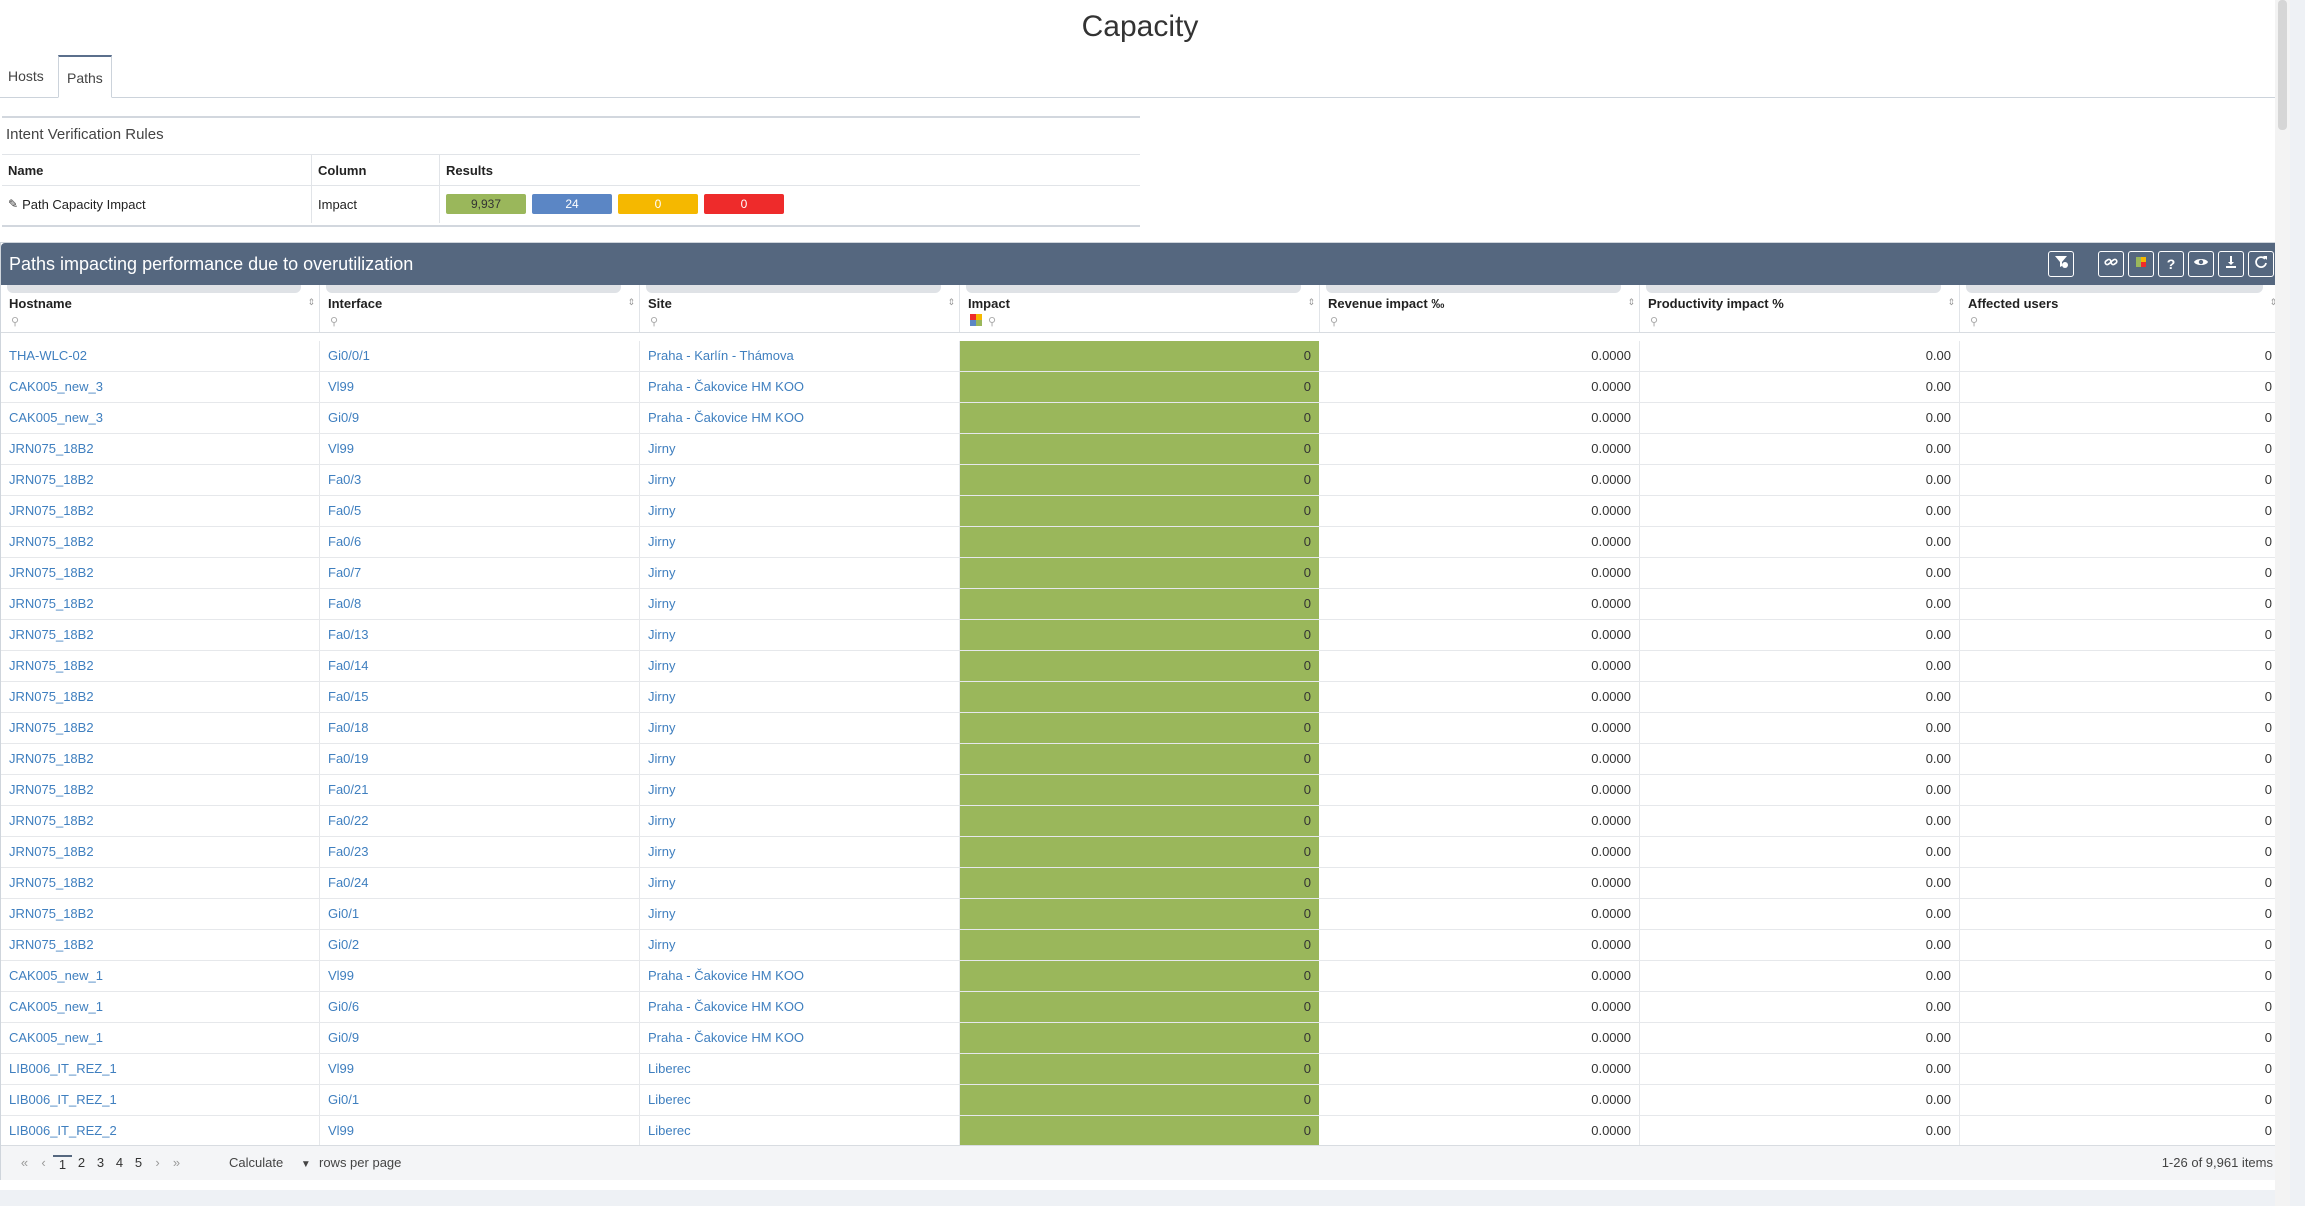 The height and width of the screenshot is (1206, 2305). Describe the element at coordinates (26, 76) in the screenshot. I see `tab-hosts: Hosts` at that location.